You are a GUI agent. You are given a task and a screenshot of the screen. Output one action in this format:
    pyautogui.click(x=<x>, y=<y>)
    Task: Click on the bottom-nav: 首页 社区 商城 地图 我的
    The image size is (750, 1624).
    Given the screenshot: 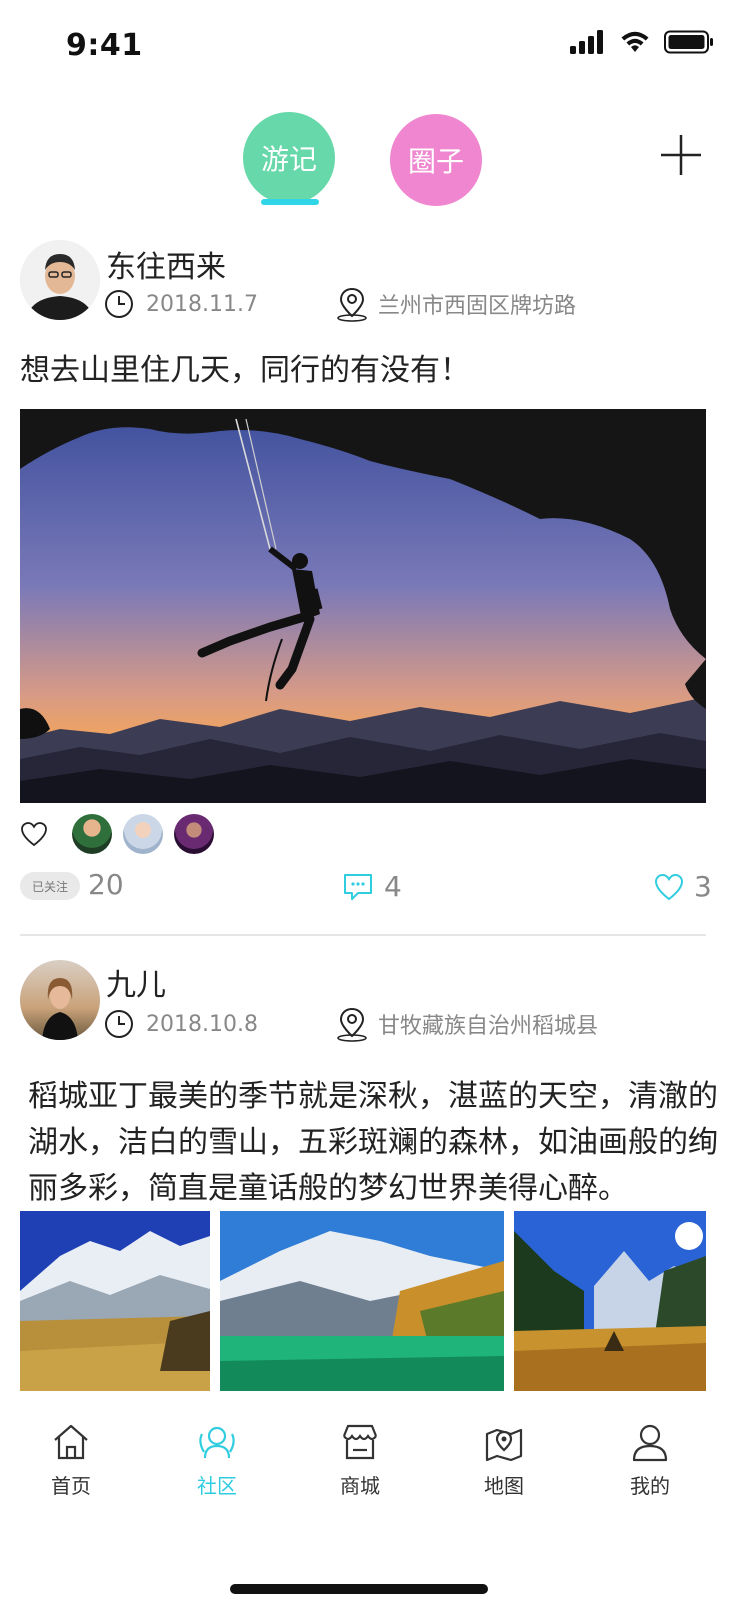 What is the action you would take?
    pyautogui.click(x=375, y=1481)
    